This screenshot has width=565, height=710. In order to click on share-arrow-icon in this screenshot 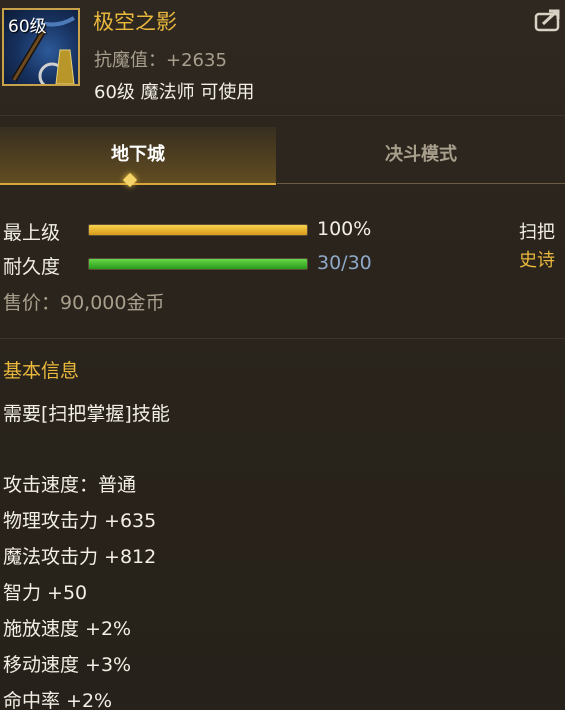, I will do `click(547, 20)`.